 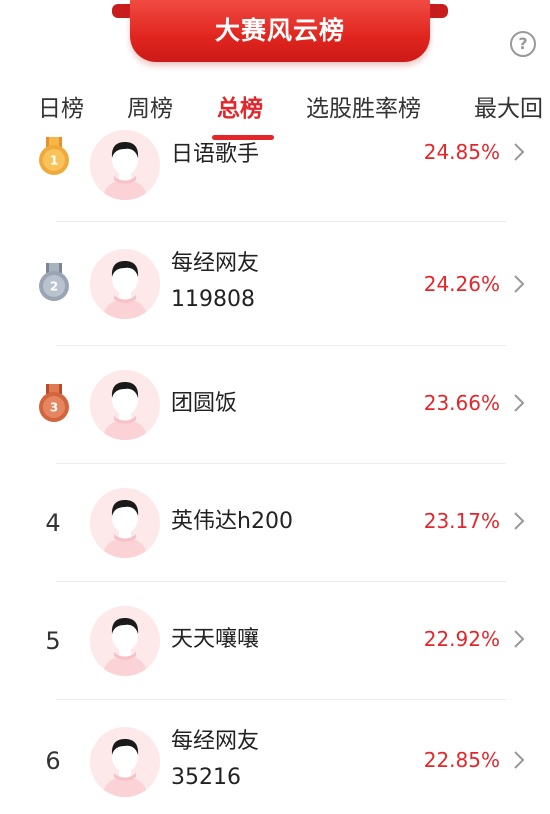 What do you see at coordinates (461, 521) in the screenshot?
I see `win-rate: 23.17%` at bounding box center [461, 521].